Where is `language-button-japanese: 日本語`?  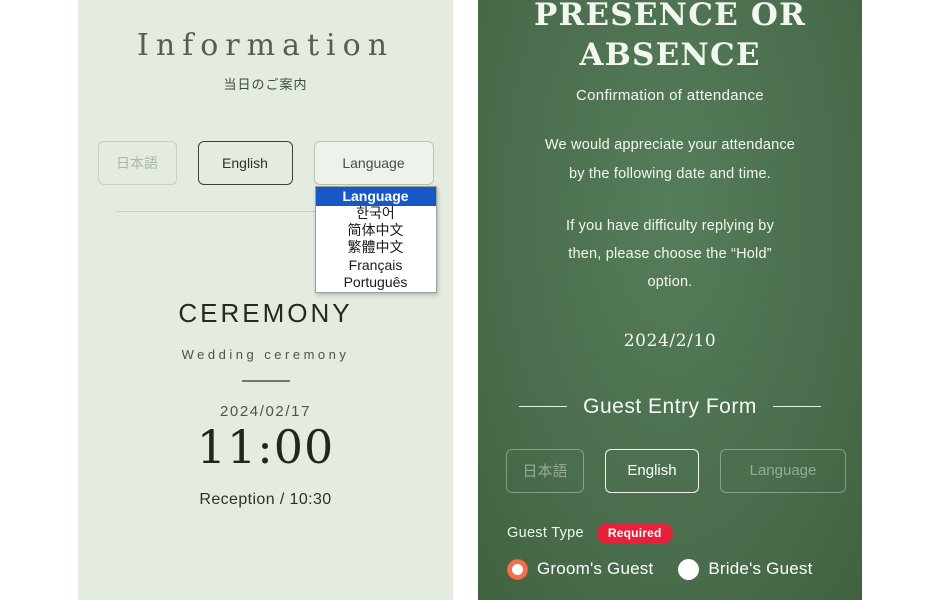 language-button-japanese: 日本語 is located at coordinates (137, 163).